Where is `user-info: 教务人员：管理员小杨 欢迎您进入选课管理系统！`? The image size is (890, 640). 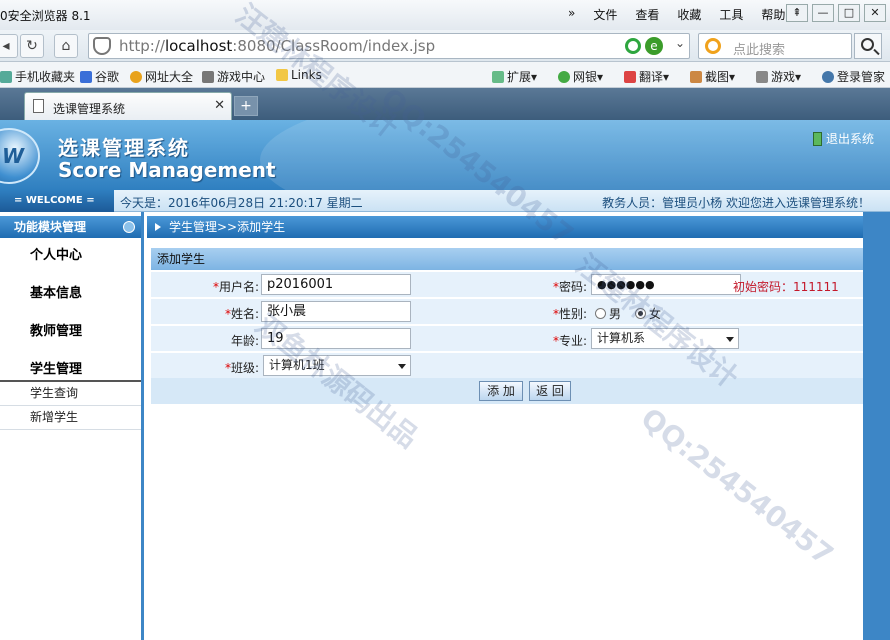 user-info: 教务人员：管理员小杨 欢迎您进入选课管理系统！ is located at coordinates (736, 203).